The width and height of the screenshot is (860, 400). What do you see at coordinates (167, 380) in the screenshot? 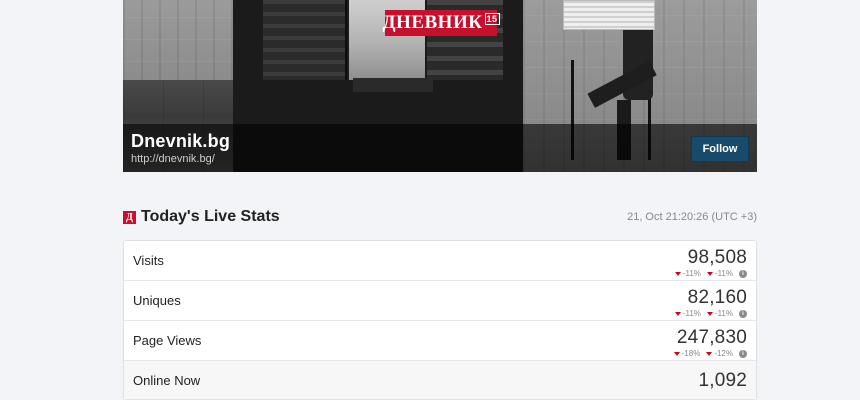
I see `stat-label: Online Now` at bounding box center [167, 380].